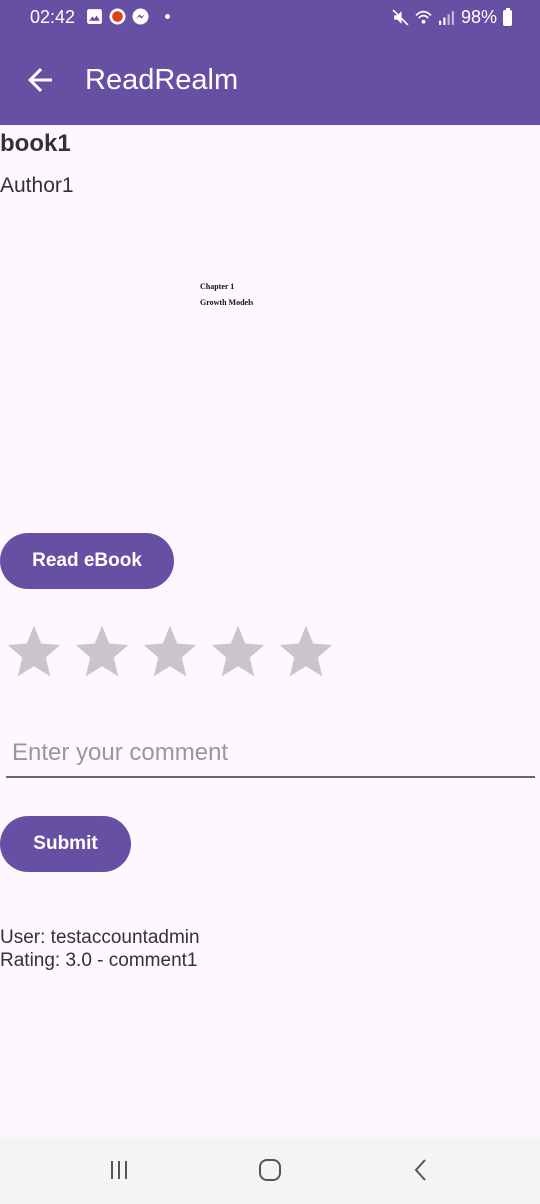 The width and height of the screenshot is (540, 1204). What do you see at coordinates (37, 185) in the screenshot?
I see `book-author: Author1` at bounding box center [37, 185].